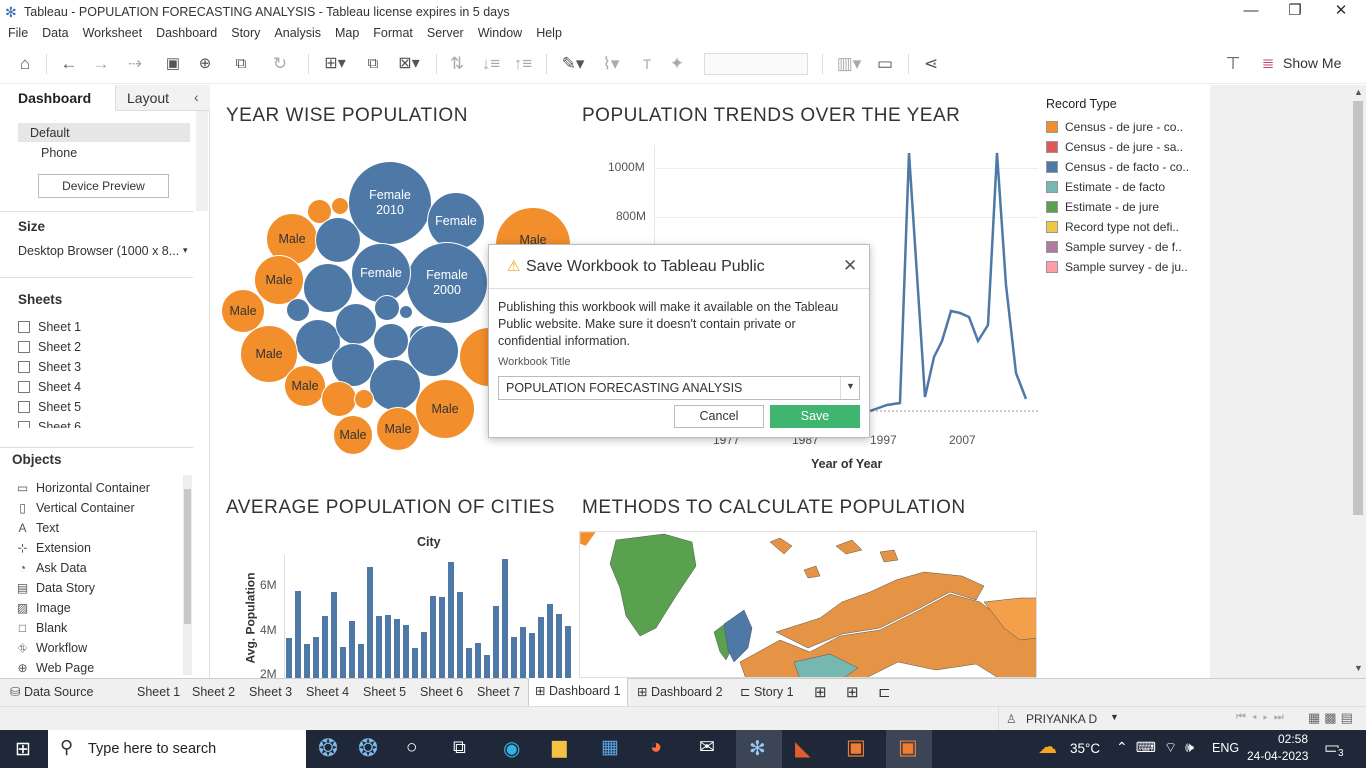  I want to click on labels-icon: T, so click(647, 64).